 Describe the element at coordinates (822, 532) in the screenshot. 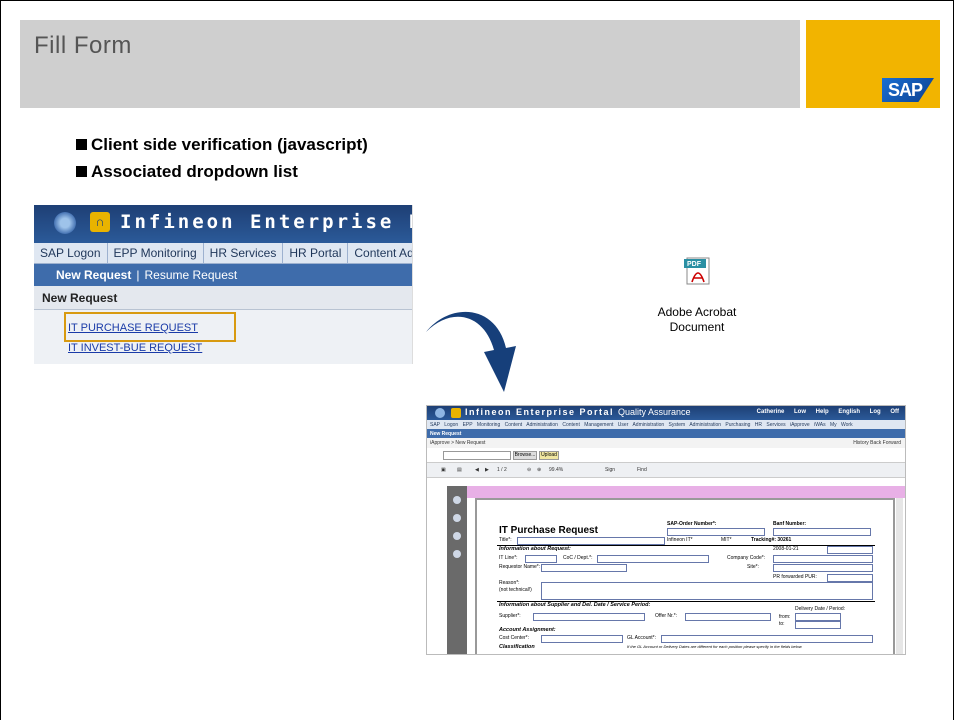

I see `banf-field` at that location.